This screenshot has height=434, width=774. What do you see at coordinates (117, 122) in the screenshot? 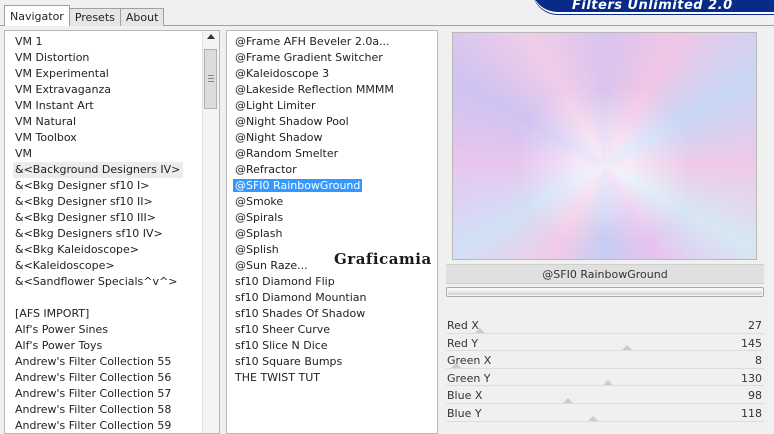
I see `category-item: VM Natural` at bounding box center [117, 122].